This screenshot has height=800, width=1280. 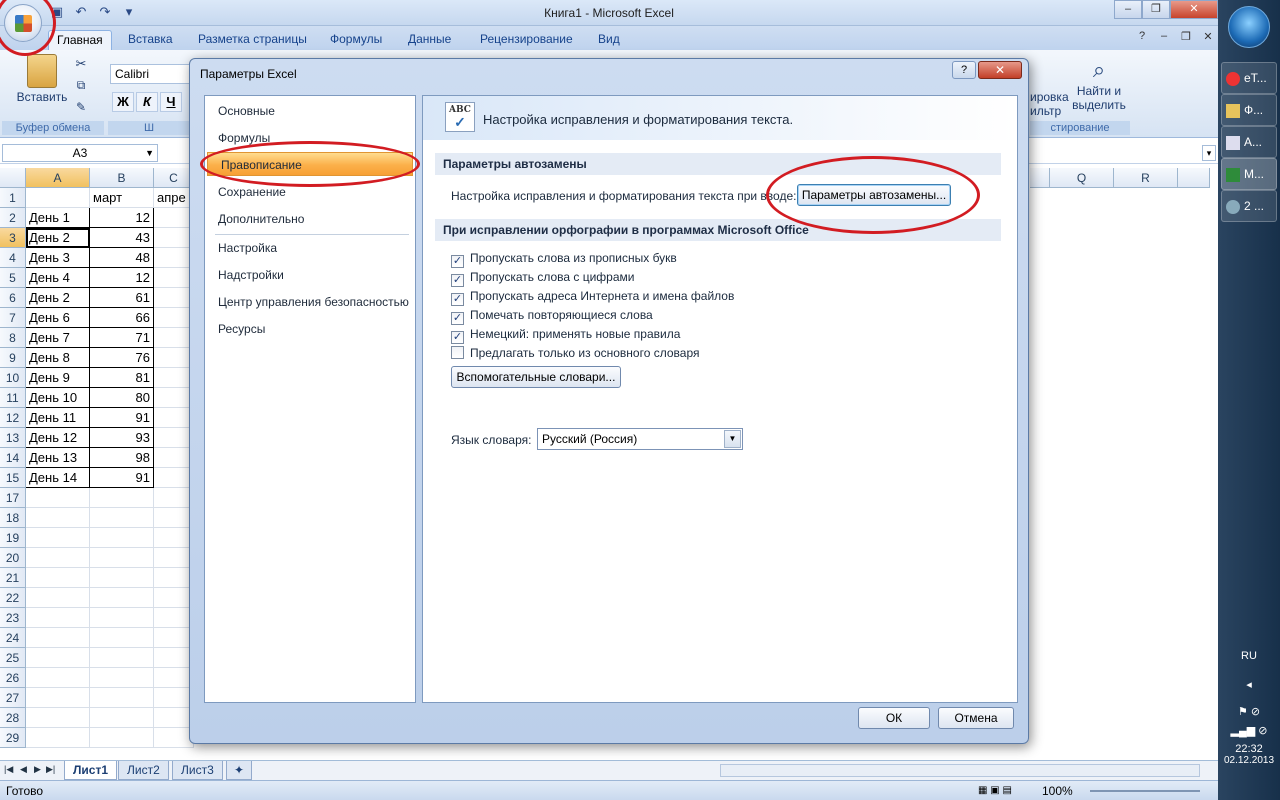 What do you see at coordinates (1208, 38) in the screenshot?
I see `doc-close-icon: ✕` at bounding box center [1208, 38].